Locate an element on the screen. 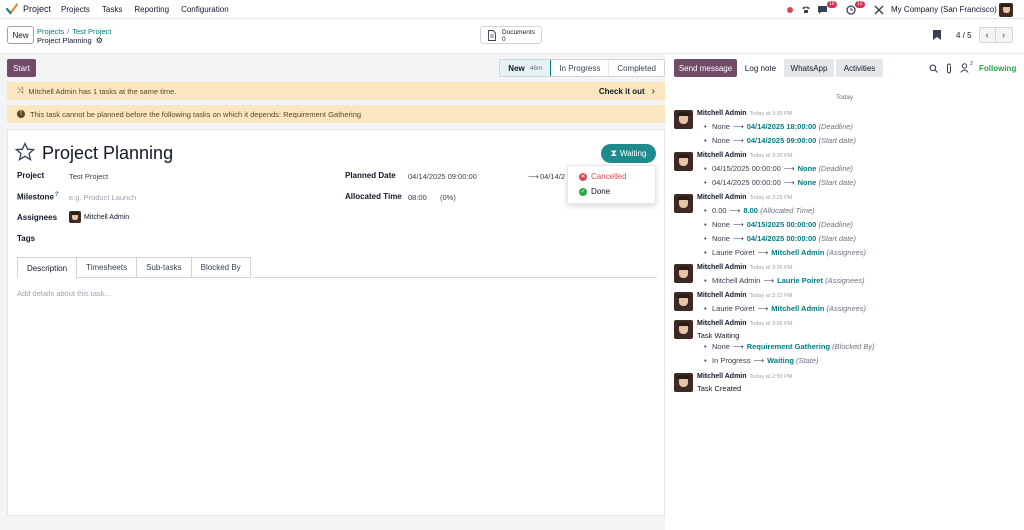 The image size is (1024, 530). stage-completed: Completed is located at coordinates (636, 68).